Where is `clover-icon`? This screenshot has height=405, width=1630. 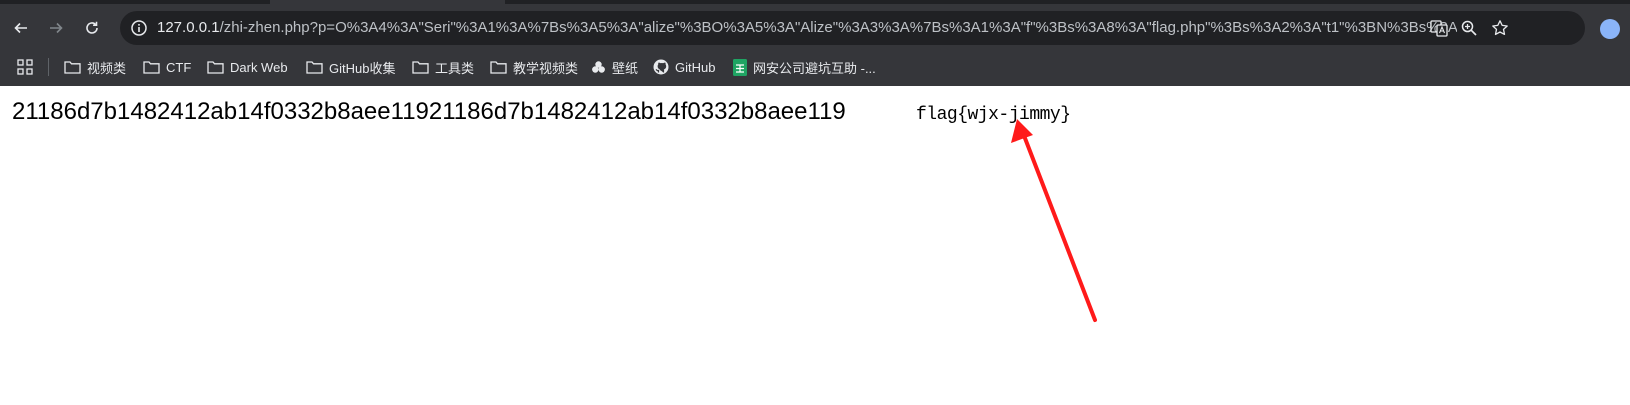 clover-icon is located at coordinates (598, 66).